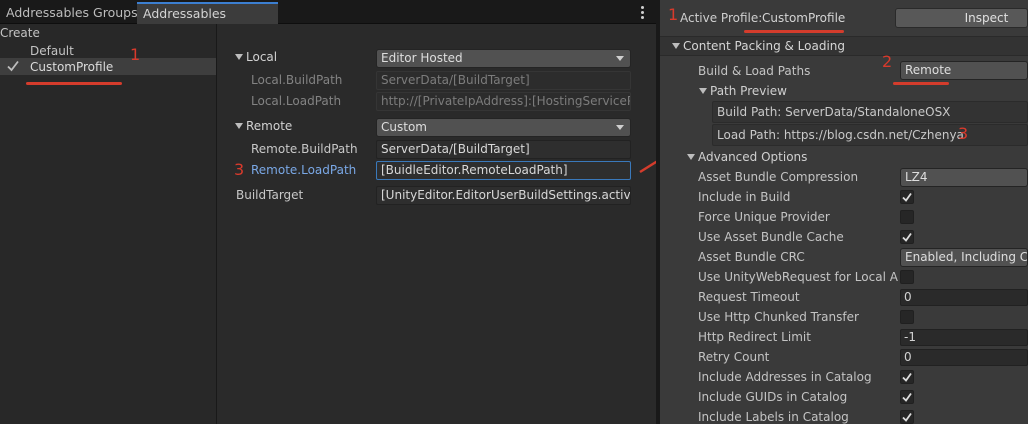 The height and width of the screenshot is (424, 1028). What do you see at coordinates (744, 197) in the screenshot?
I see `setting-label: Include in Build` at bounding box center [744, 197].